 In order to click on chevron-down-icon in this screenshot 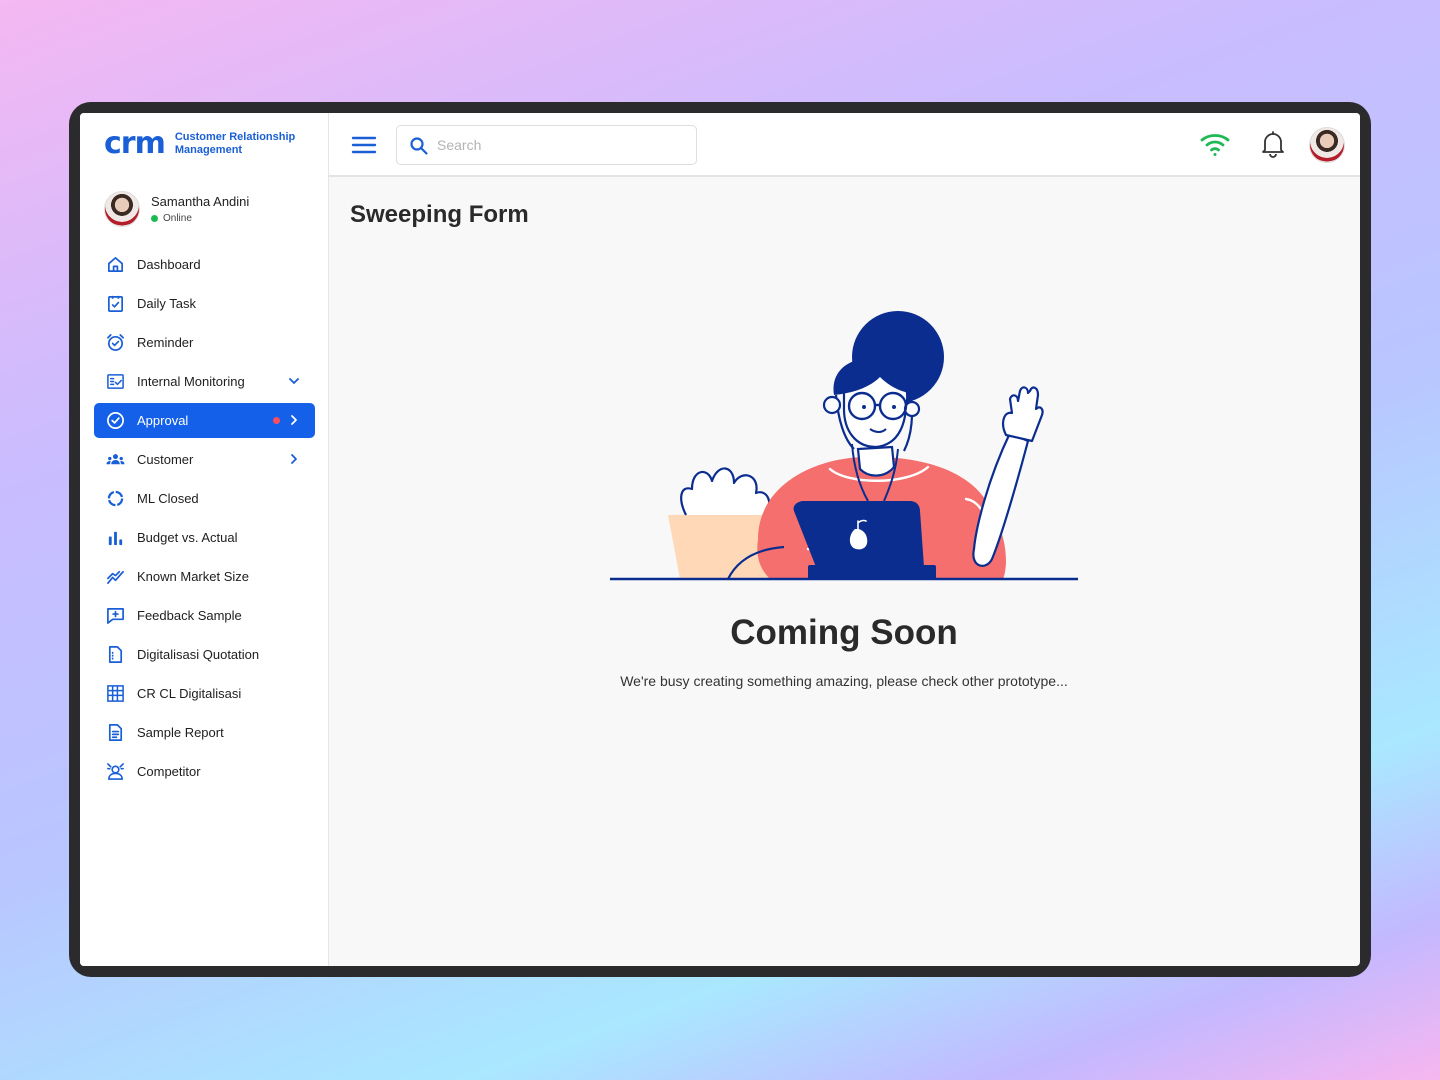, I will do `click(294, 381)`.